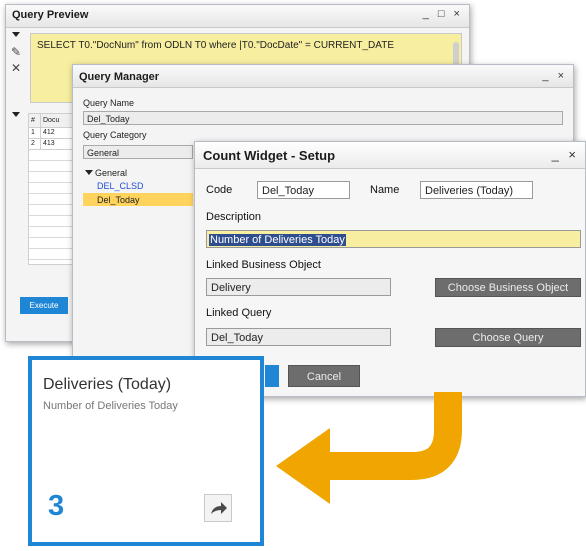  What do you see at coordinates (138, 152) in the screenshot?
I see `query-category-field: General` at bounding box center [138, 152].